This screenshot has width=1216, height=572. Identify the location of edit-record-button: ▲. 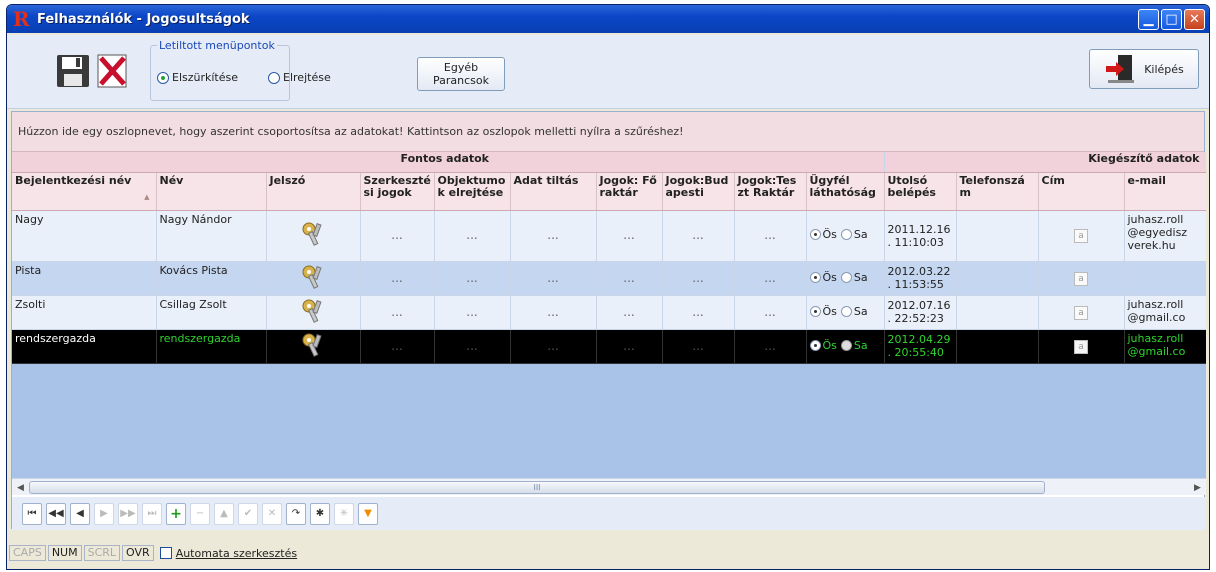
(224, 513).